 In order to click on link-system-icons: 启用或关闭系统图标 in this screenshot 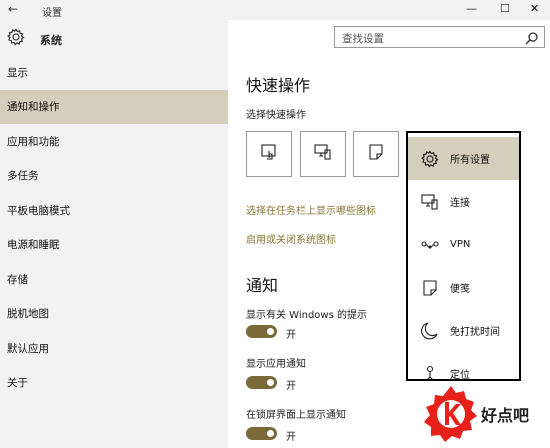, I will do `click(291, 238)`.